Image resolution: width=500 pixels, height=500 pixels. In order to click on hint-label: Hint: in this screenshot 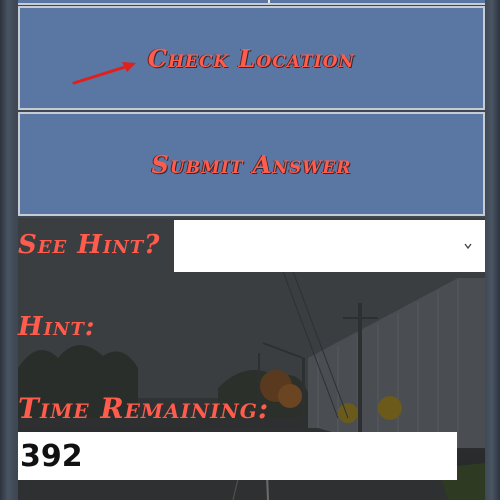, I will do `click(57, 327)`.